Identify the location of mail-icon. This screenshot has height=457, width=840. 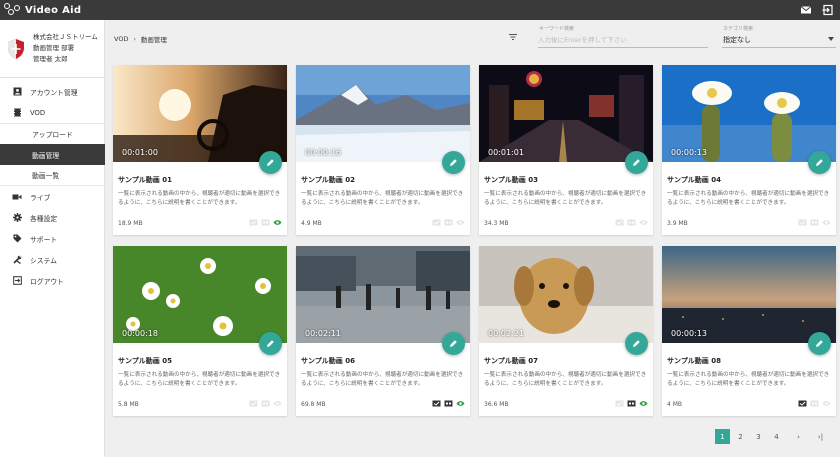
(806, 10).